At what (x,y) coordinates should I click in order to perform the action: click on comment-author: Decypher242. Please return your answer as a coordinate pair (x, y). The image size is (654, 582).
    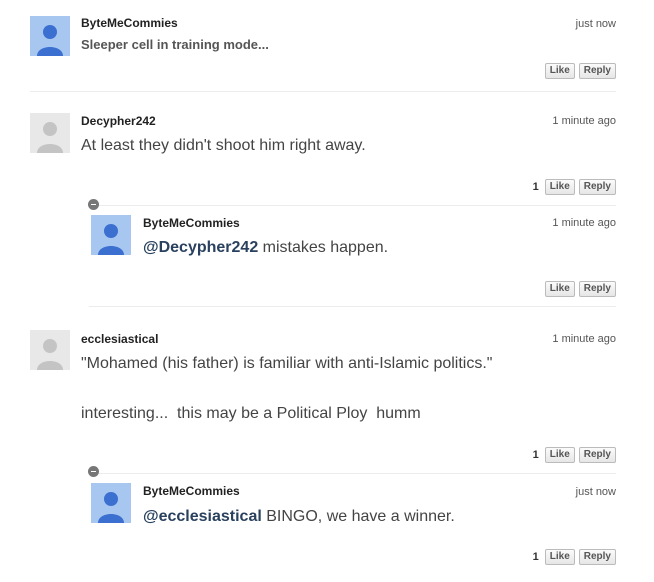
    Looking at the image, I should click on (118, 121).